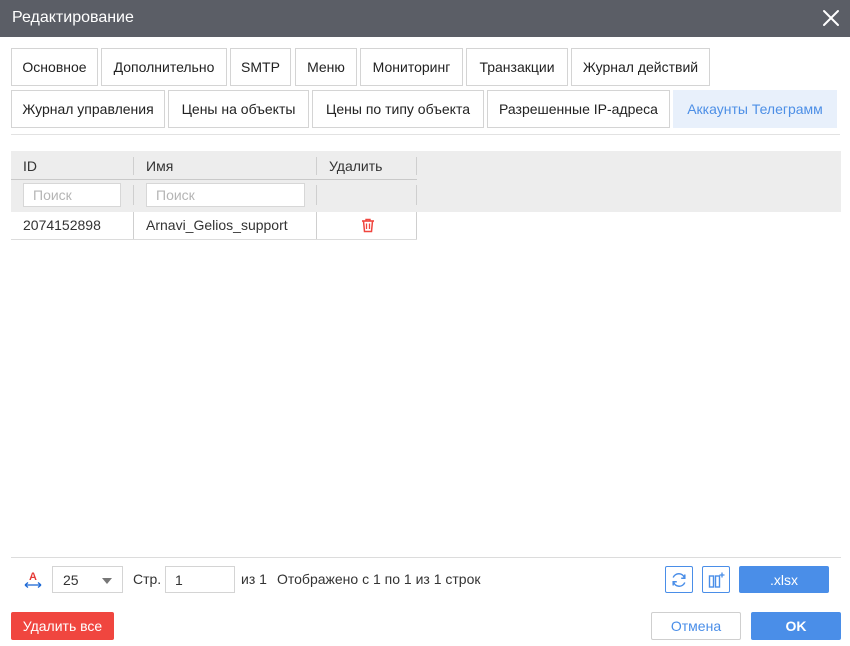  What do you see at coordinates (260, 67) in the screenshot?
I see `tab-smtp: SMTP` at bounding box center [260, 67].